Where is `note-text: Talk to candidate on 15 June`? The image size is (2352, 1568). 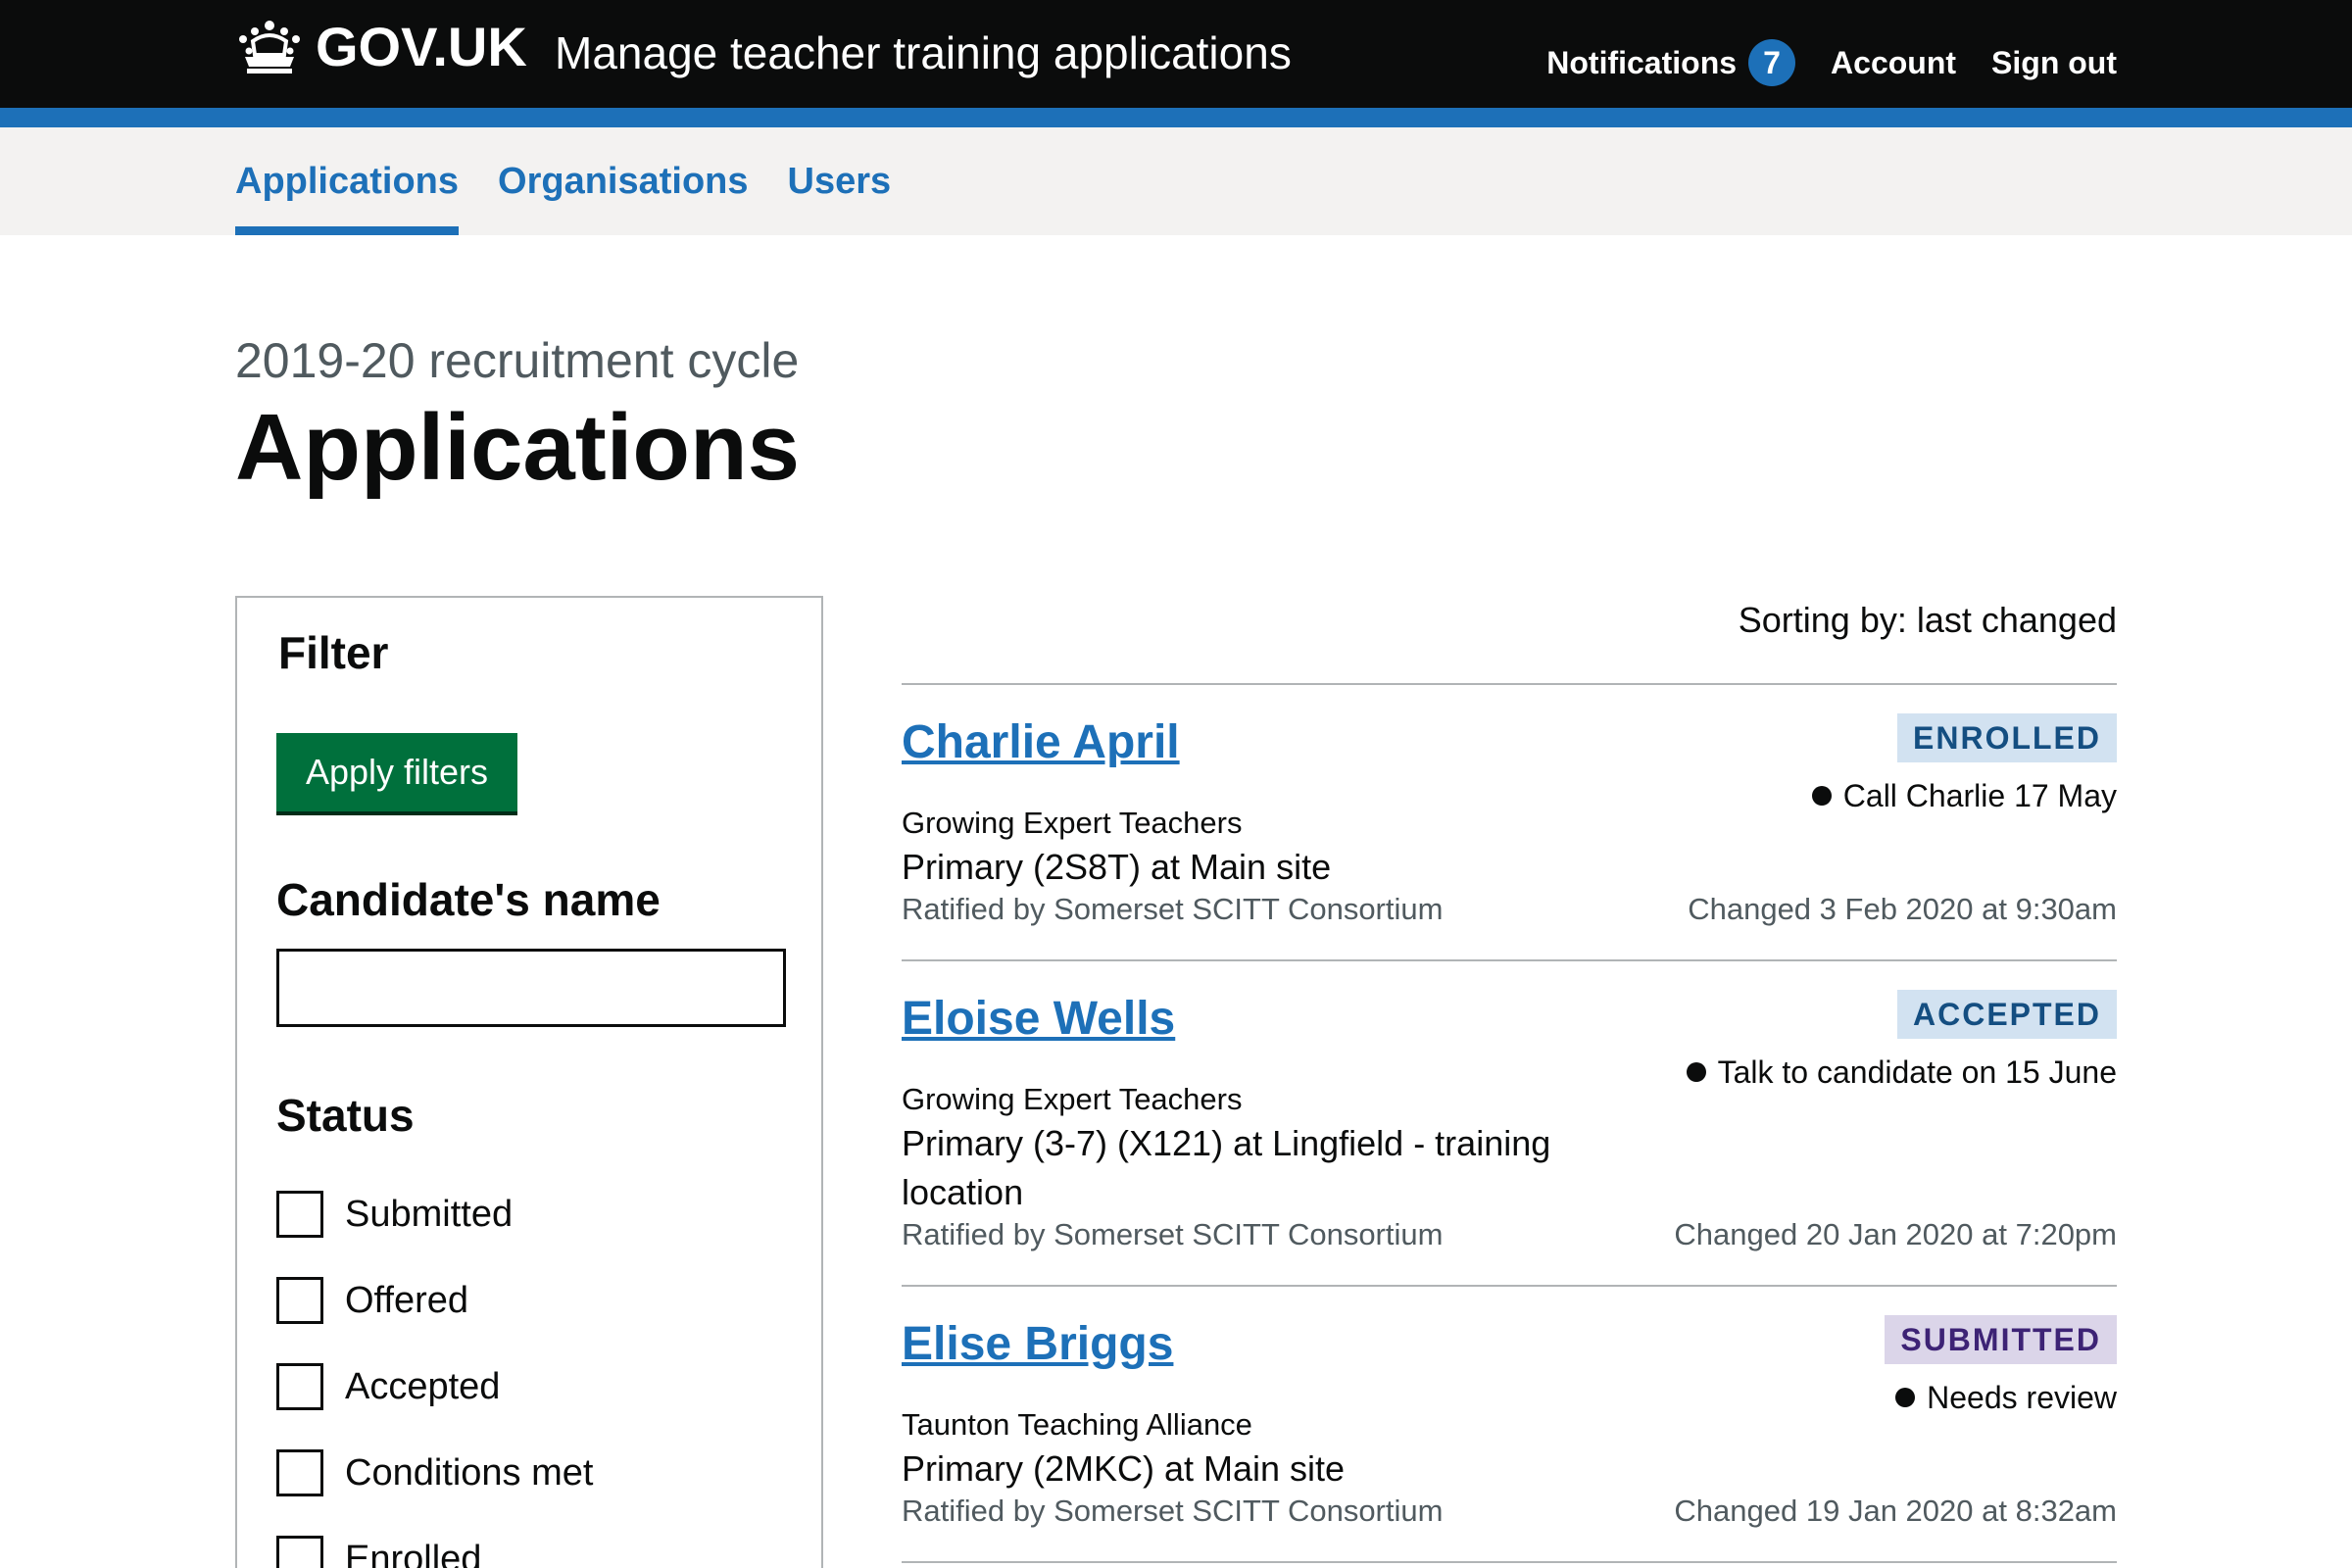
note-text: Talk to candidate on 15 June is located at coordinates (1917, 1072).